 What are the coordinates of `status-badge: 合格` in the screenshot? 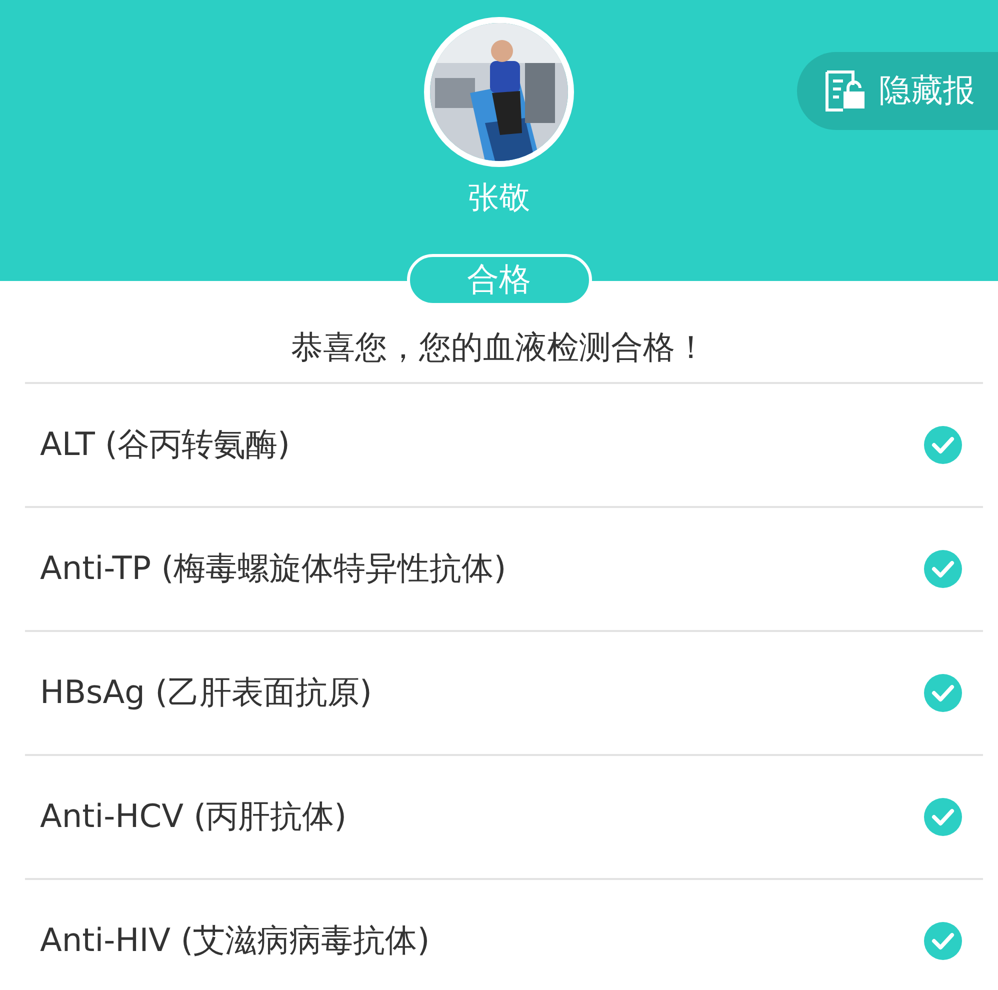 It's located at (499, 280).